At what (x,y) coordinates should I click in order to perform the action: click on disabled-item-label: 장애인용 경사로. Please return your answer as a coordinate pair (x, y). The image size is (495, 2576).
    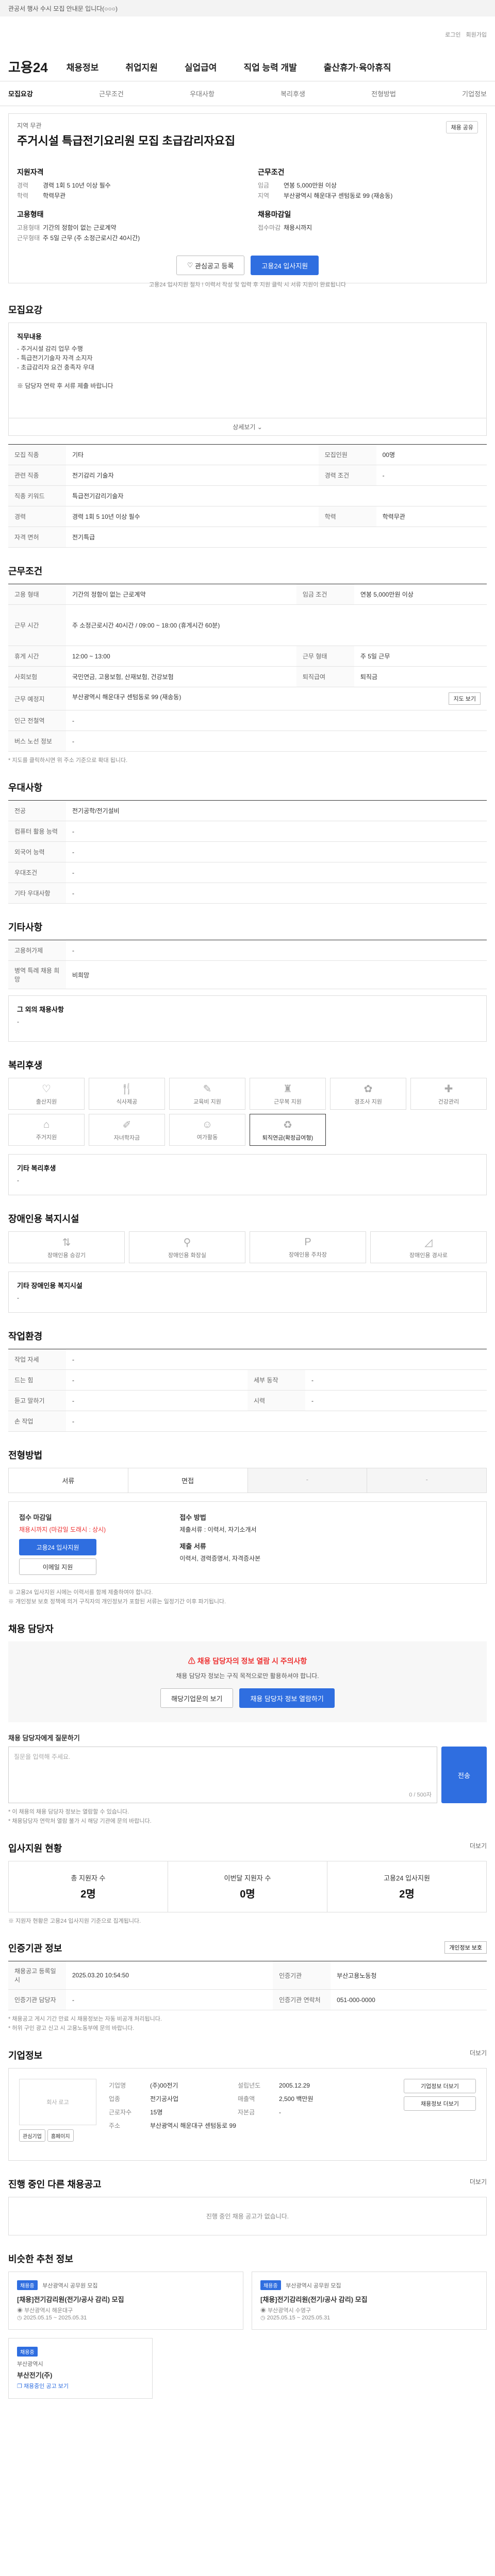
    Looking at the image, I should click on (428, 1255).